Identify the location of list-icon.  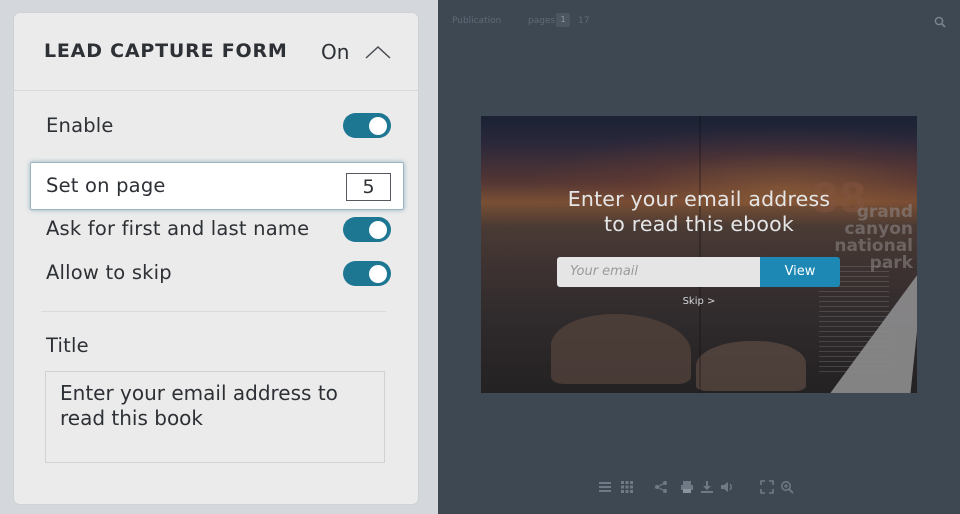
(605, 487).